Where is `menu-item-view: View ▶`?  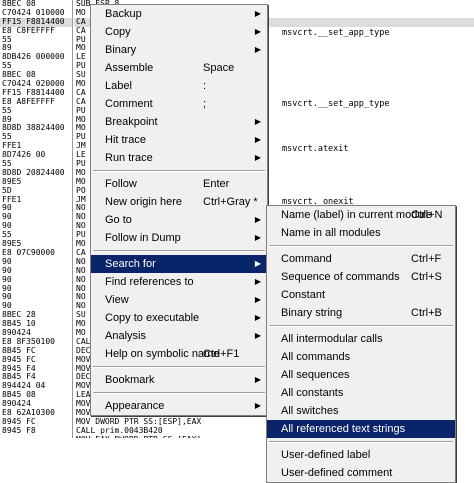
menu-item-view: View ▶ is located at coordinates (179, 300).